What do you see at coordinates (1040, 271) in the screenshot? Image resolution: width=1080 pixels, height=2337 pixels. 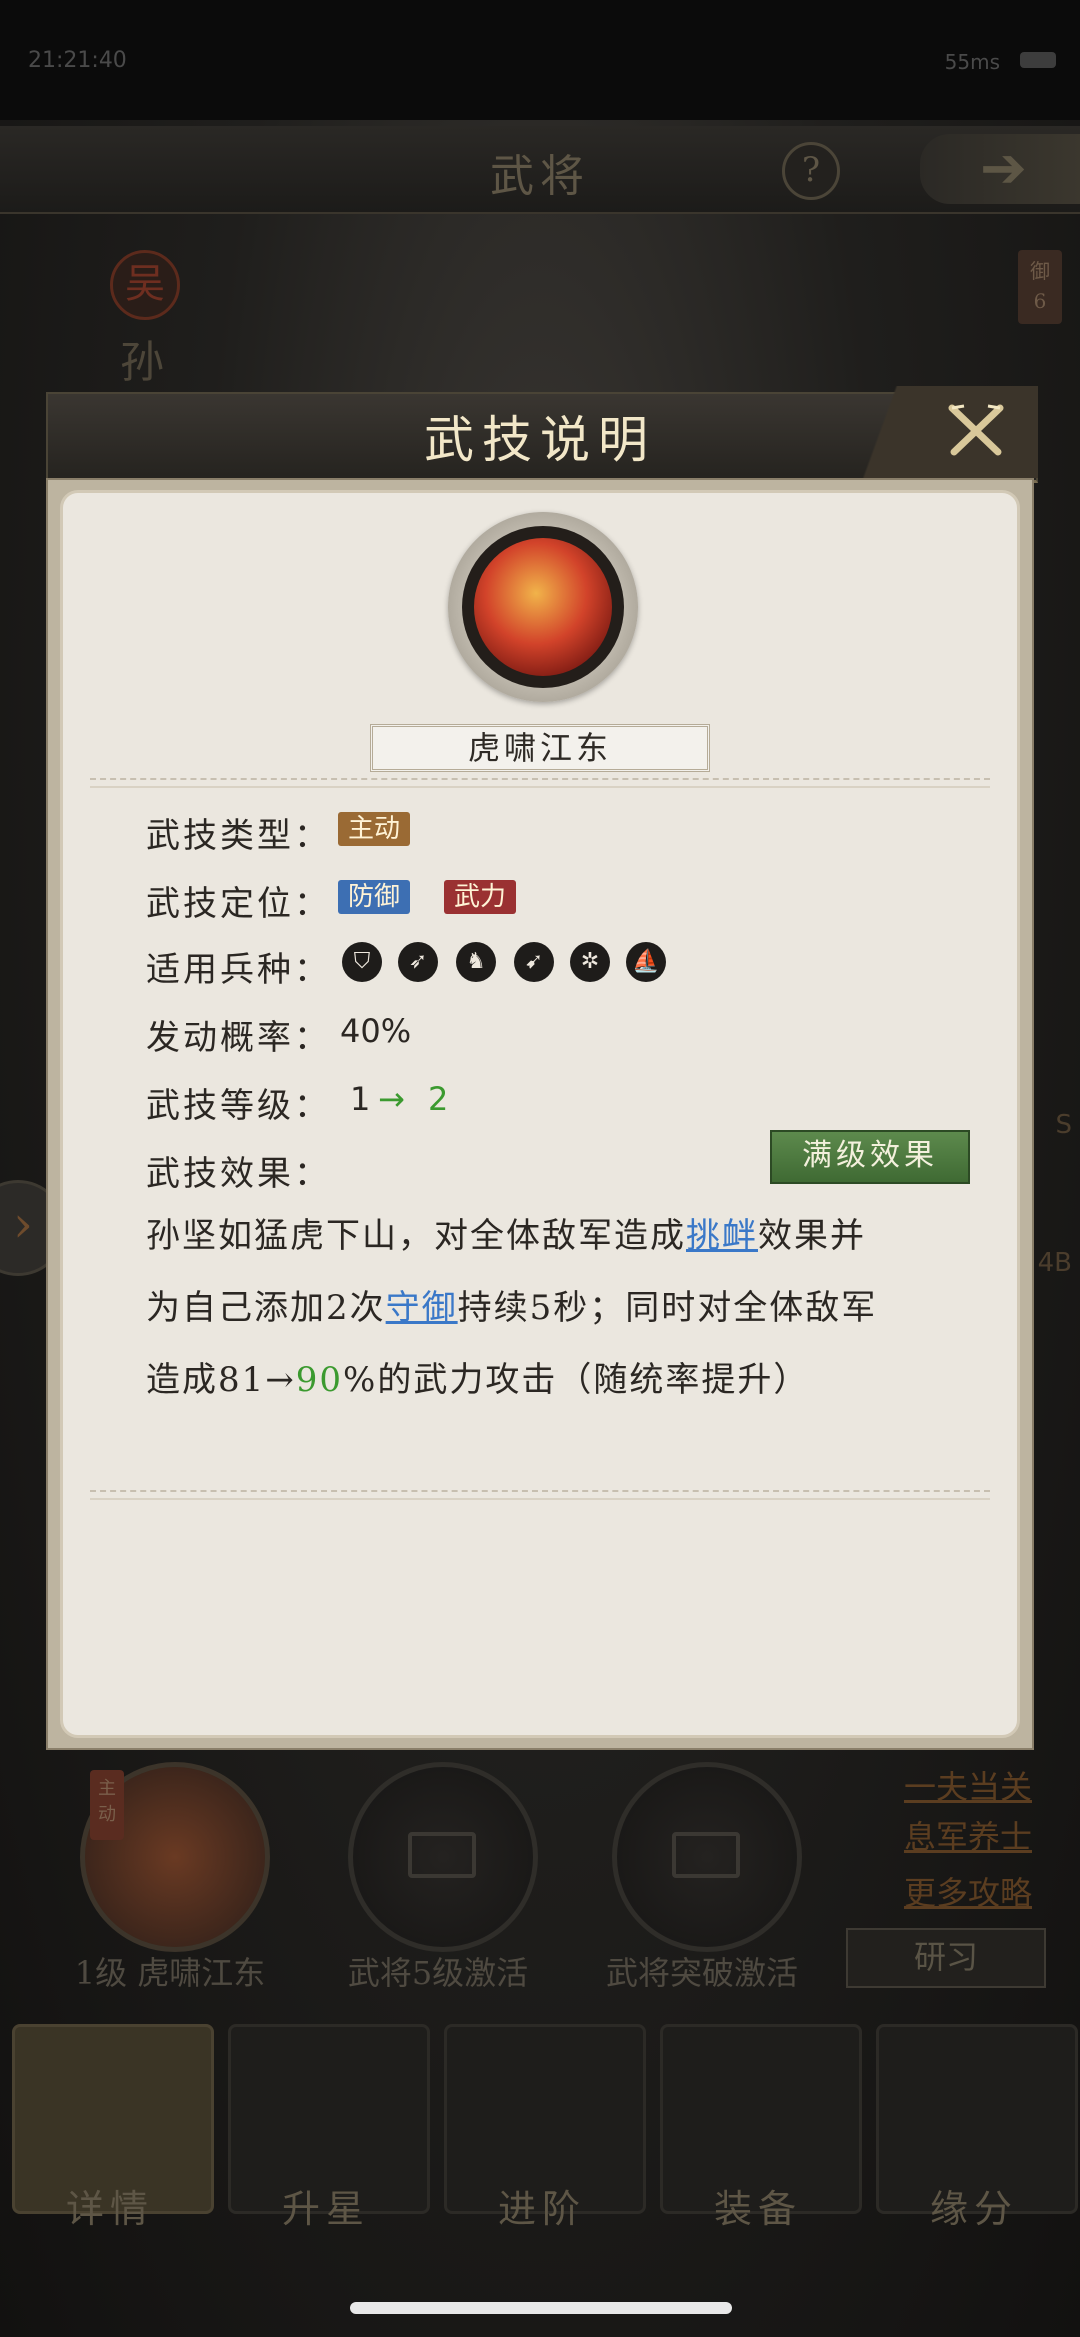 I see `defense-tag-label: 御` at bounding box center [1040, 271].